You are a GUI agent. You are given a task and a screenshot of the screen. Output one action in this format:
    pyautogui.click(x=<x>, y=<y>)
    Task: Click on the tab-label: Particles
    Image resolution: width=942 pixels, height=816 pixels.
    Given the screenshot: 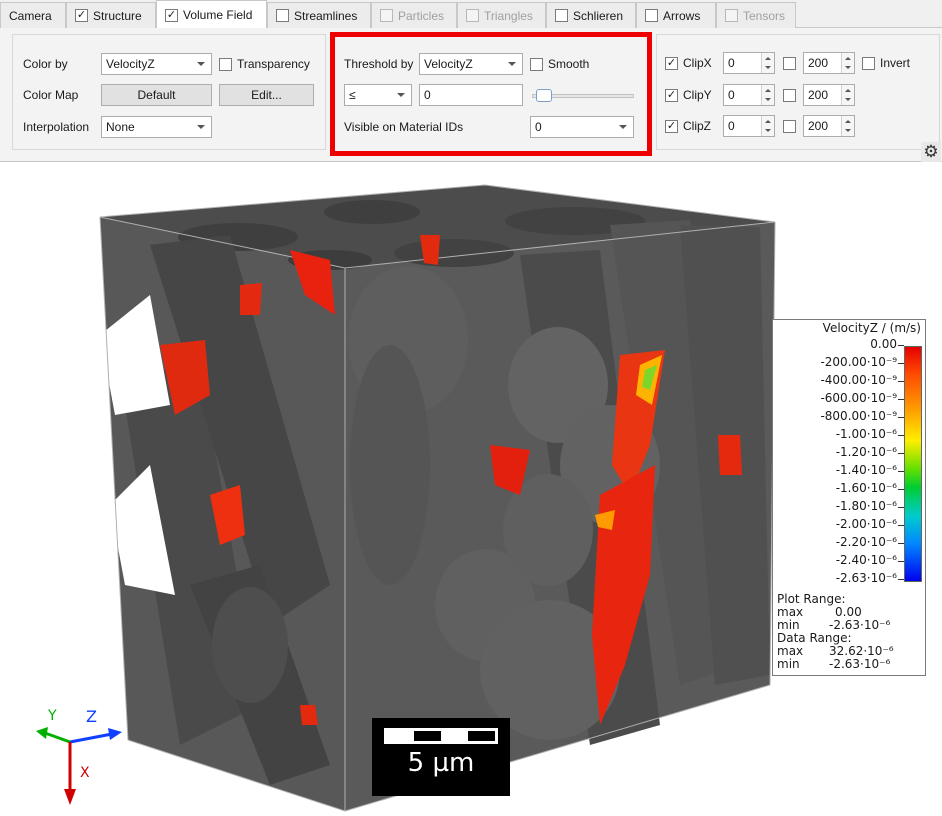 What is the action you would take?
    pyautogui.click(x=421, y=15)
    